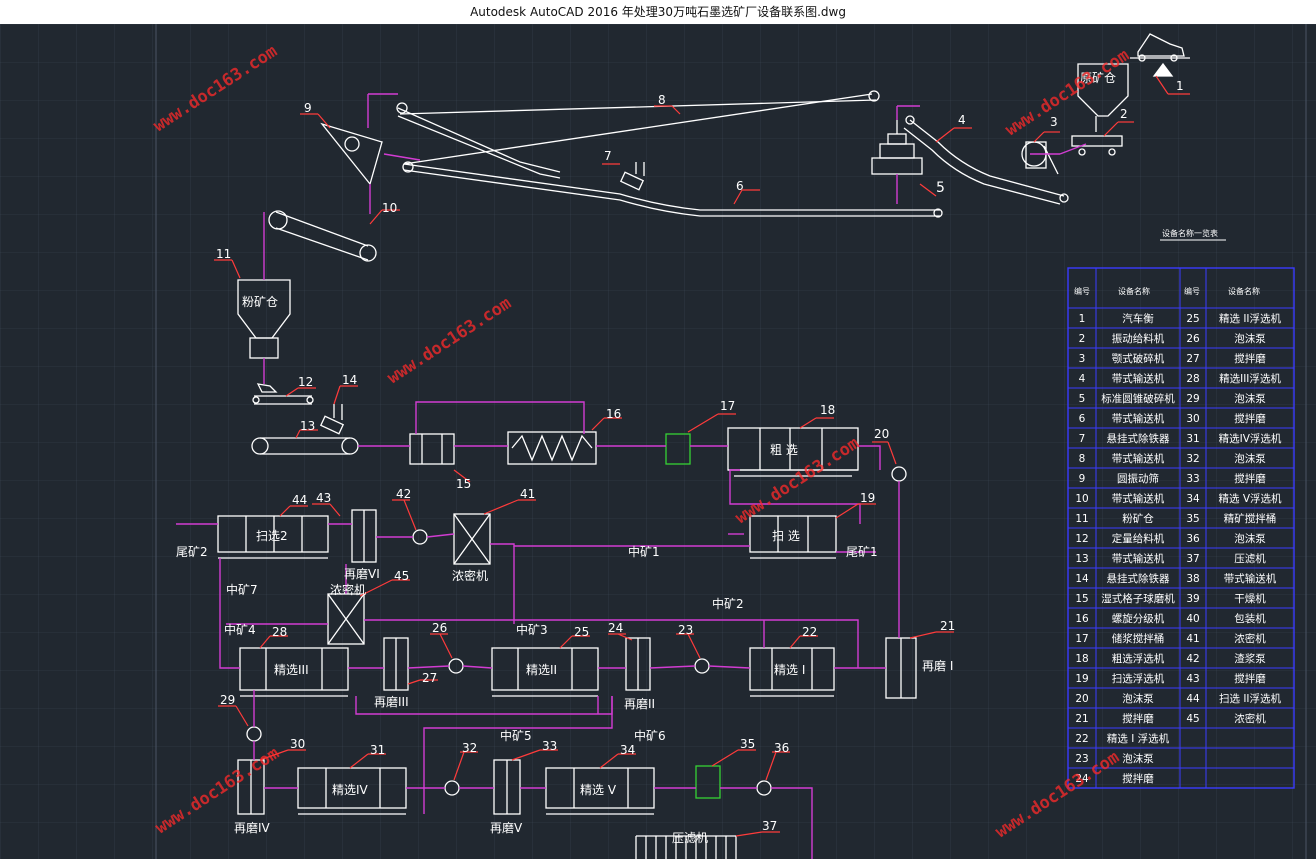 The height and width of the screenshot is (859, 1316). Describe the element at coordinates (615, 628) in the screenshot. I see `svg-text: 24` at that location.